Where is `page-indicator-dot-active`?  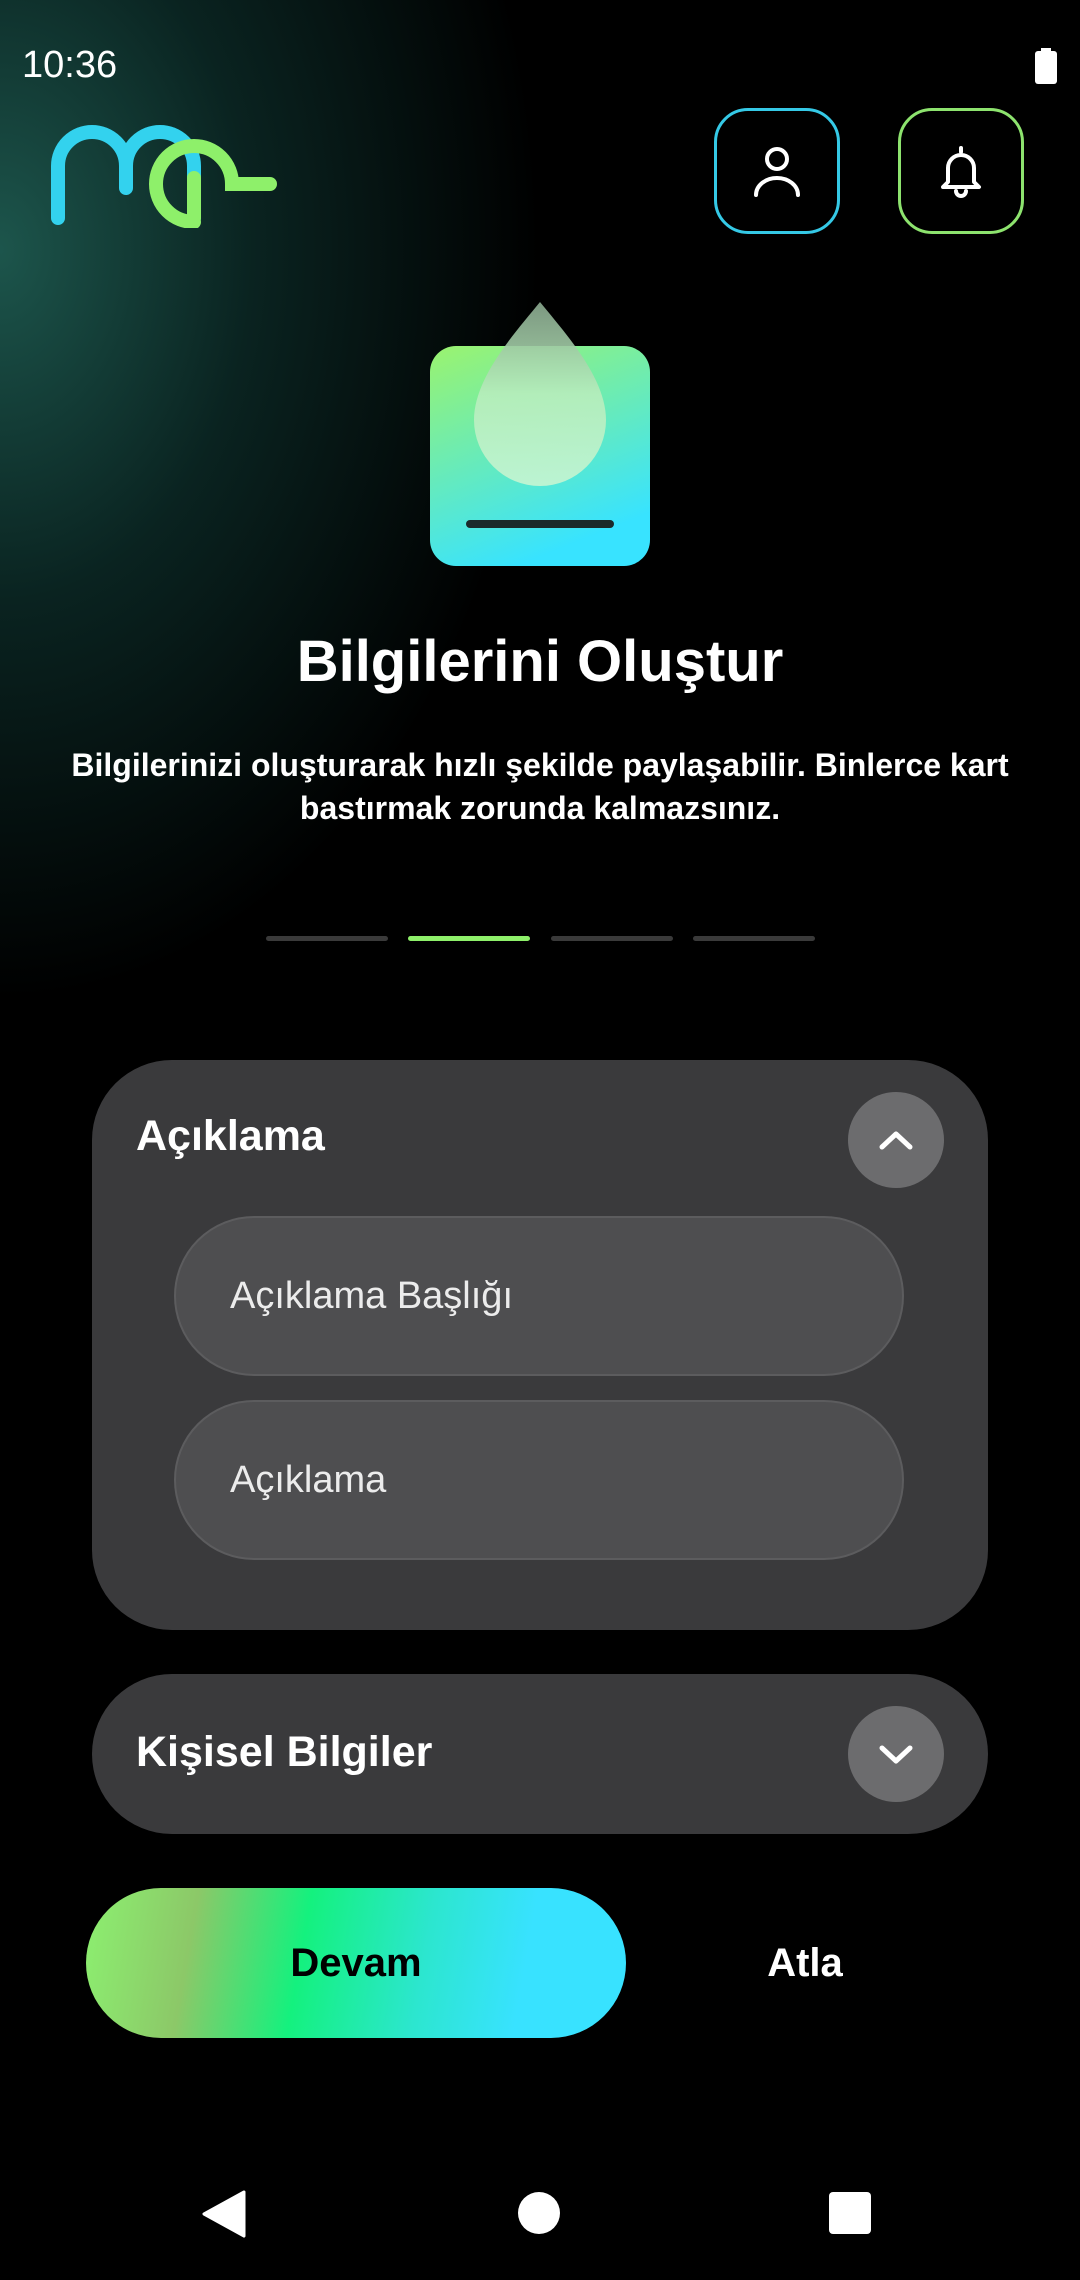
page-indicator-dot-active is located at coordinates (469, 938).